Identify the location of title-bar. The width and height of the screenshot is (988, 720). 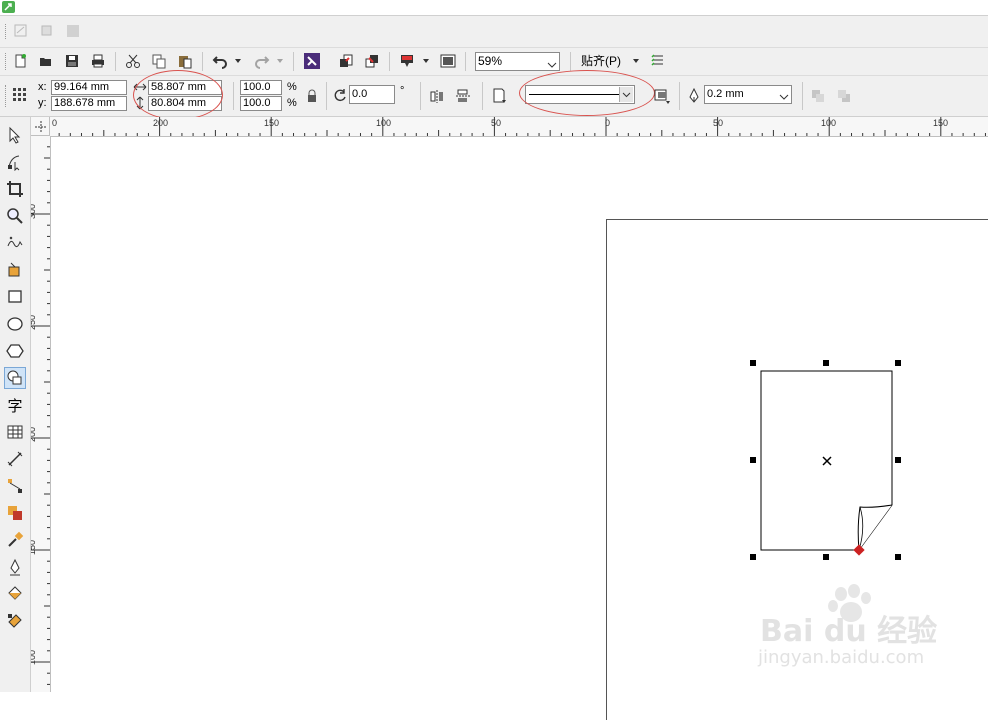
(494, 8).